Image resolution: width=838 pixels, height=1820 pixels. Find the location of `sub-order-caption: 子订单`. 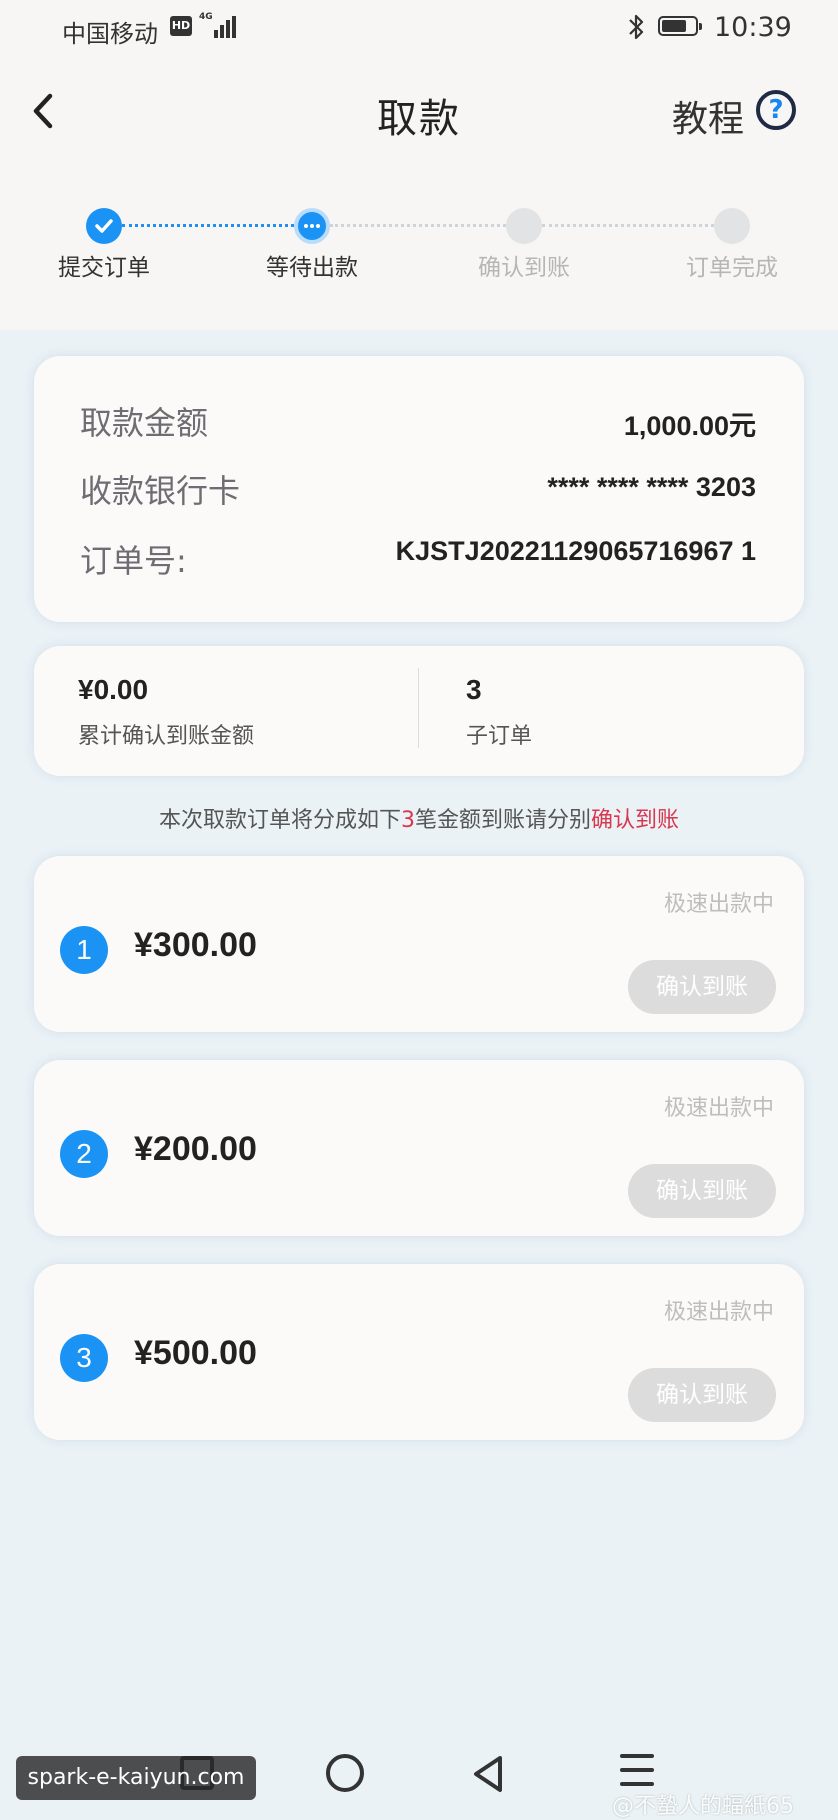

sub-order-caption: 子订单 is located at coordinates (499, 736).